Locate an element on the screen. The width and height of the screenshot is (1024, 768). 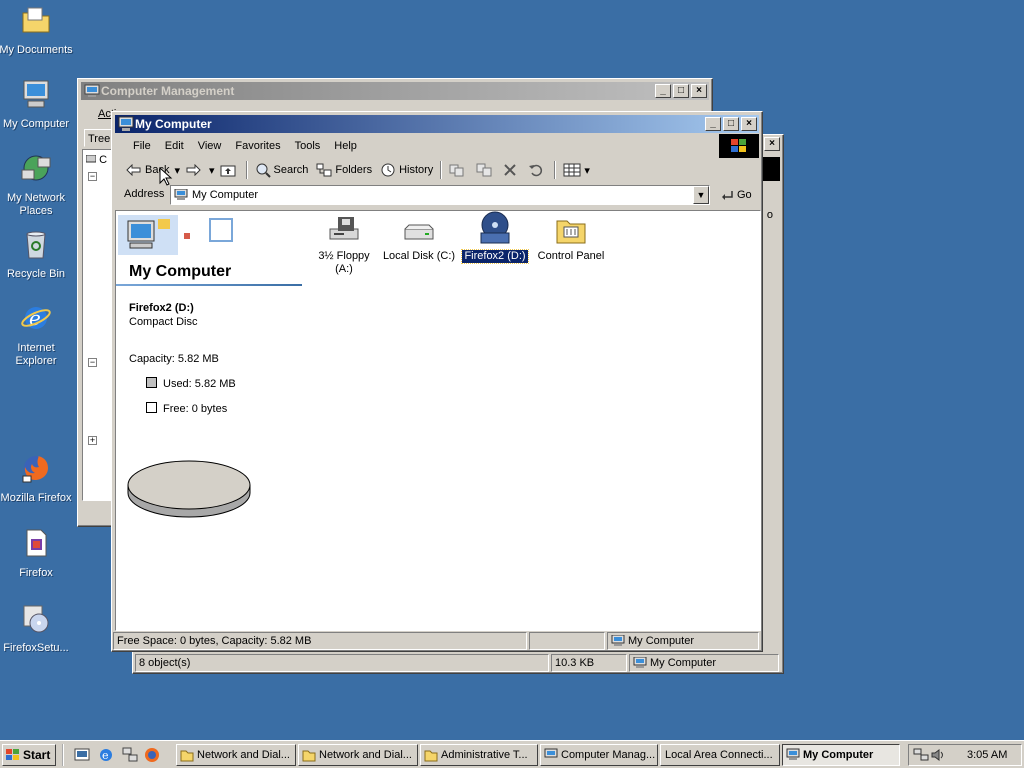
windows-logo is located at coordinates (770, 169).